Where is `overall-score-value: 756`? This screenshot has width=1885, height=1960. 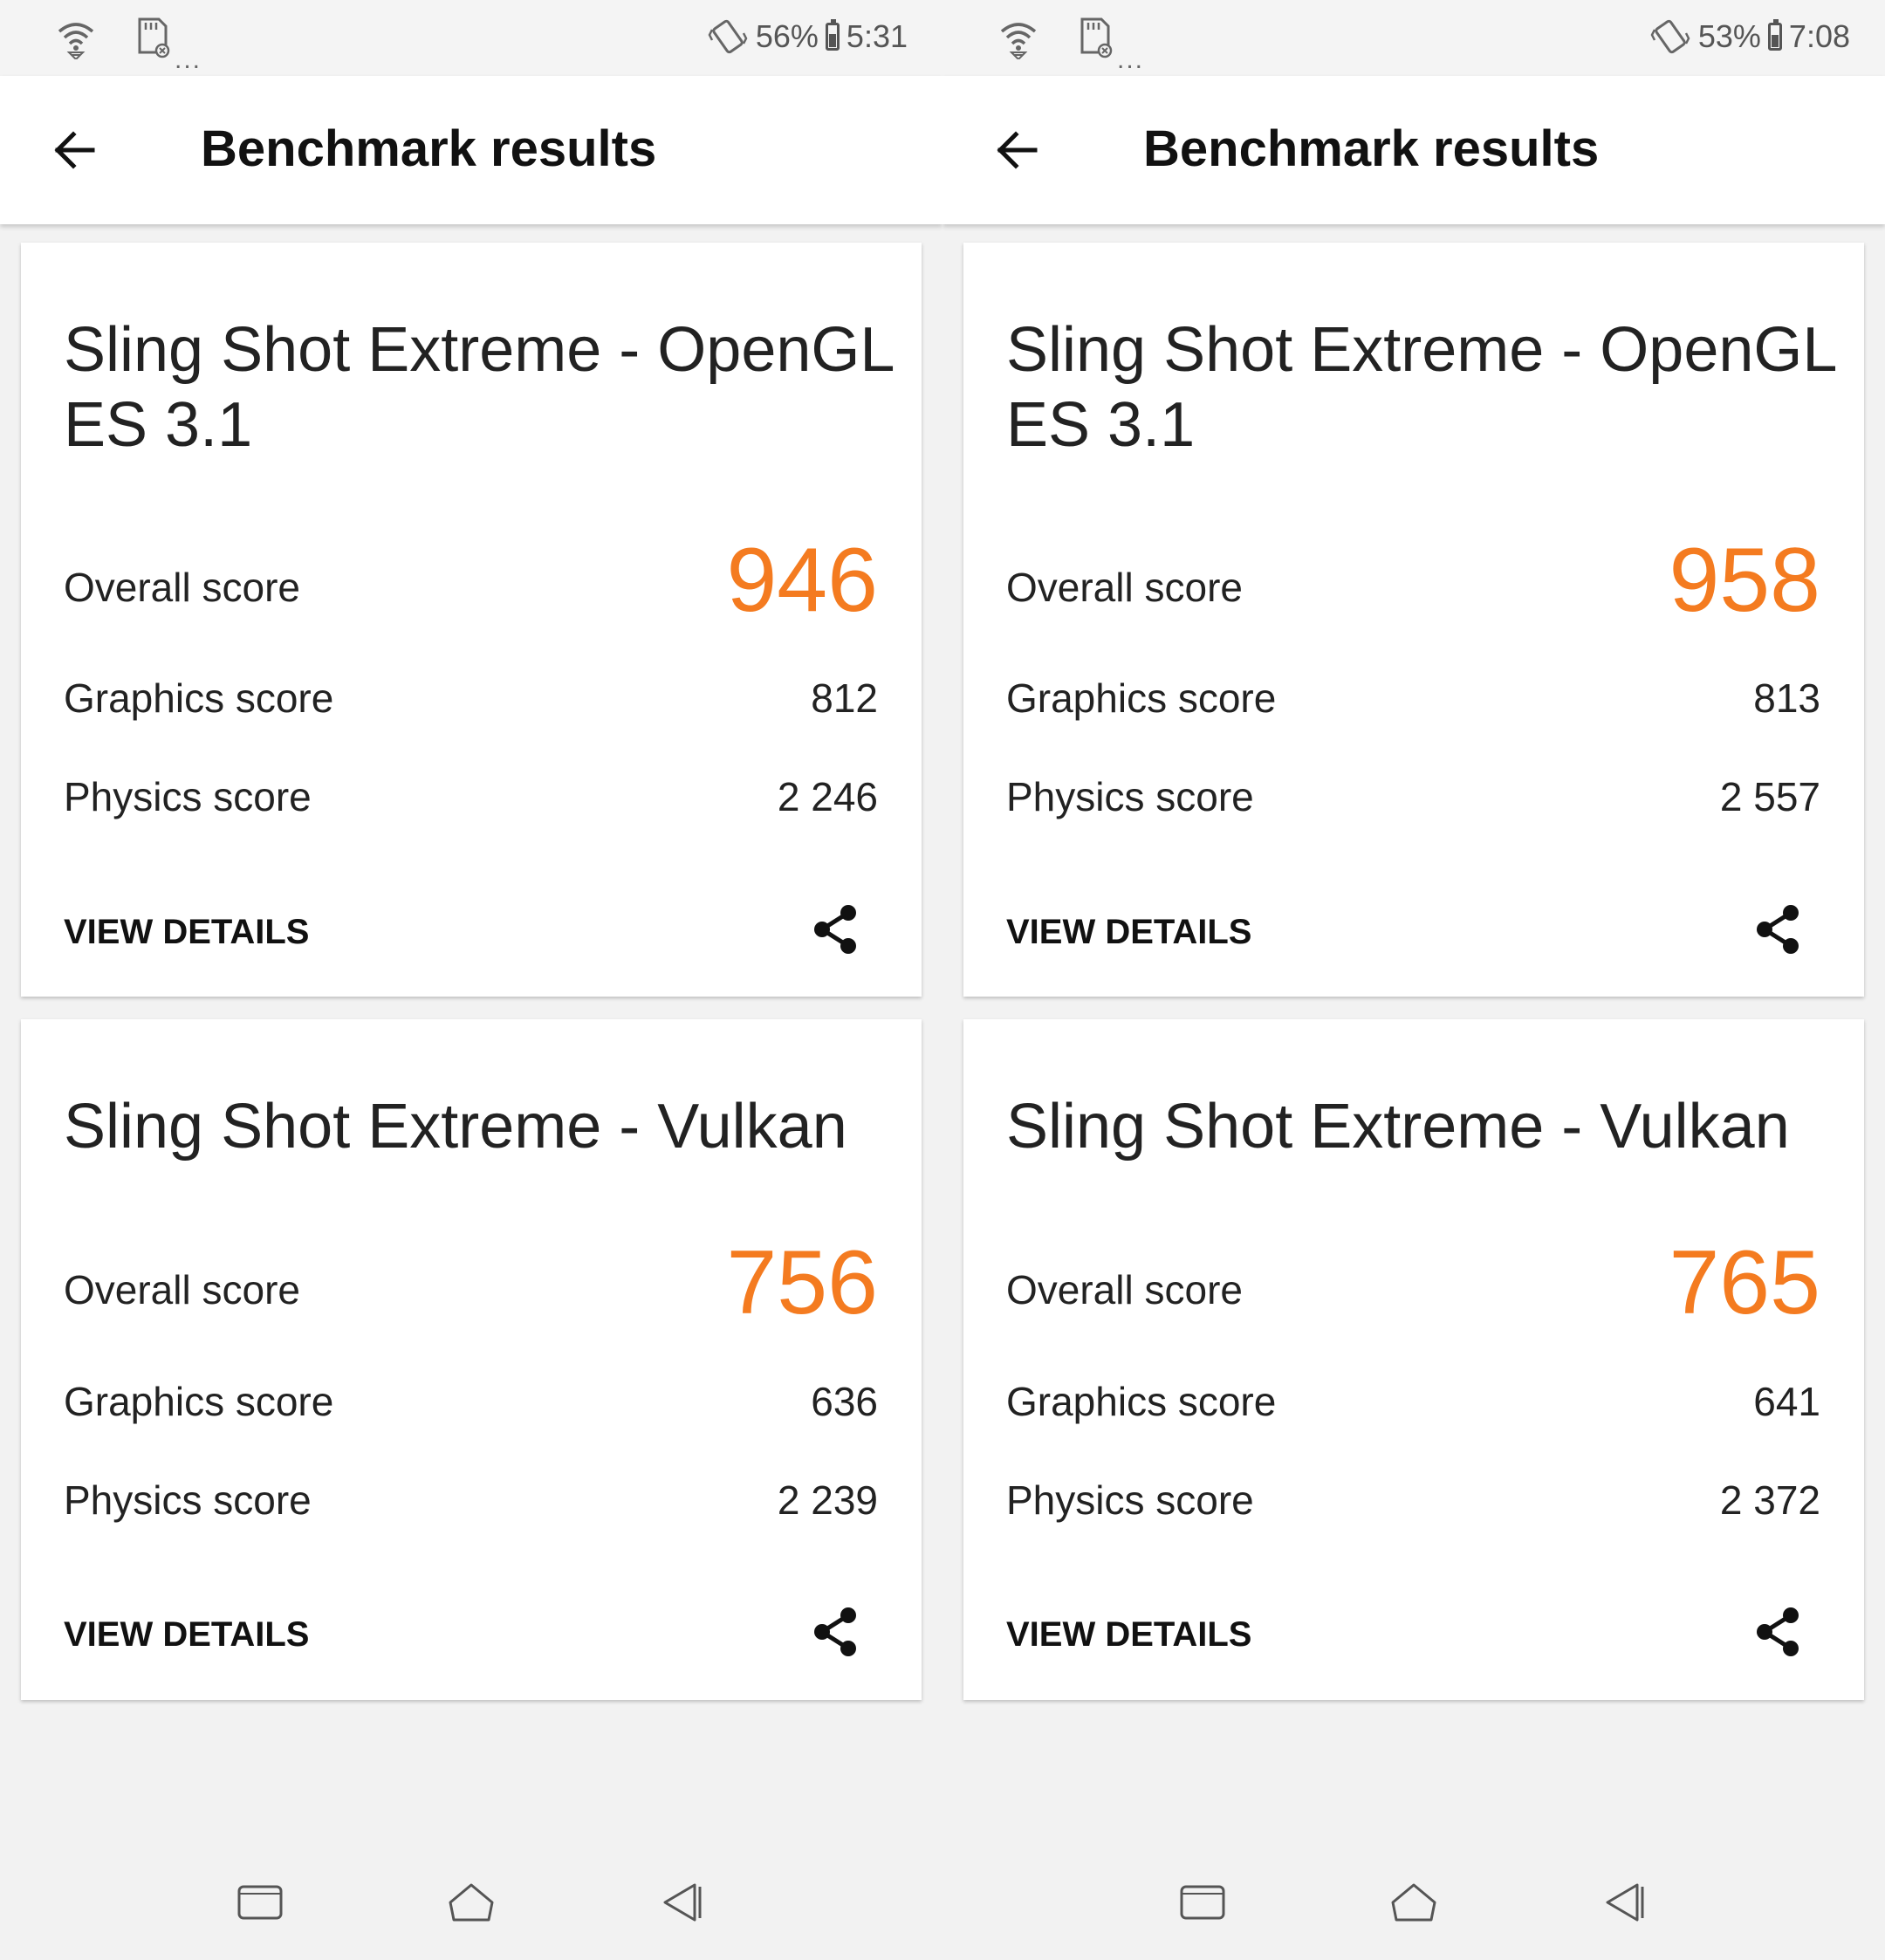 overall-score-value: 756 is located at coordinates (802, 1283).